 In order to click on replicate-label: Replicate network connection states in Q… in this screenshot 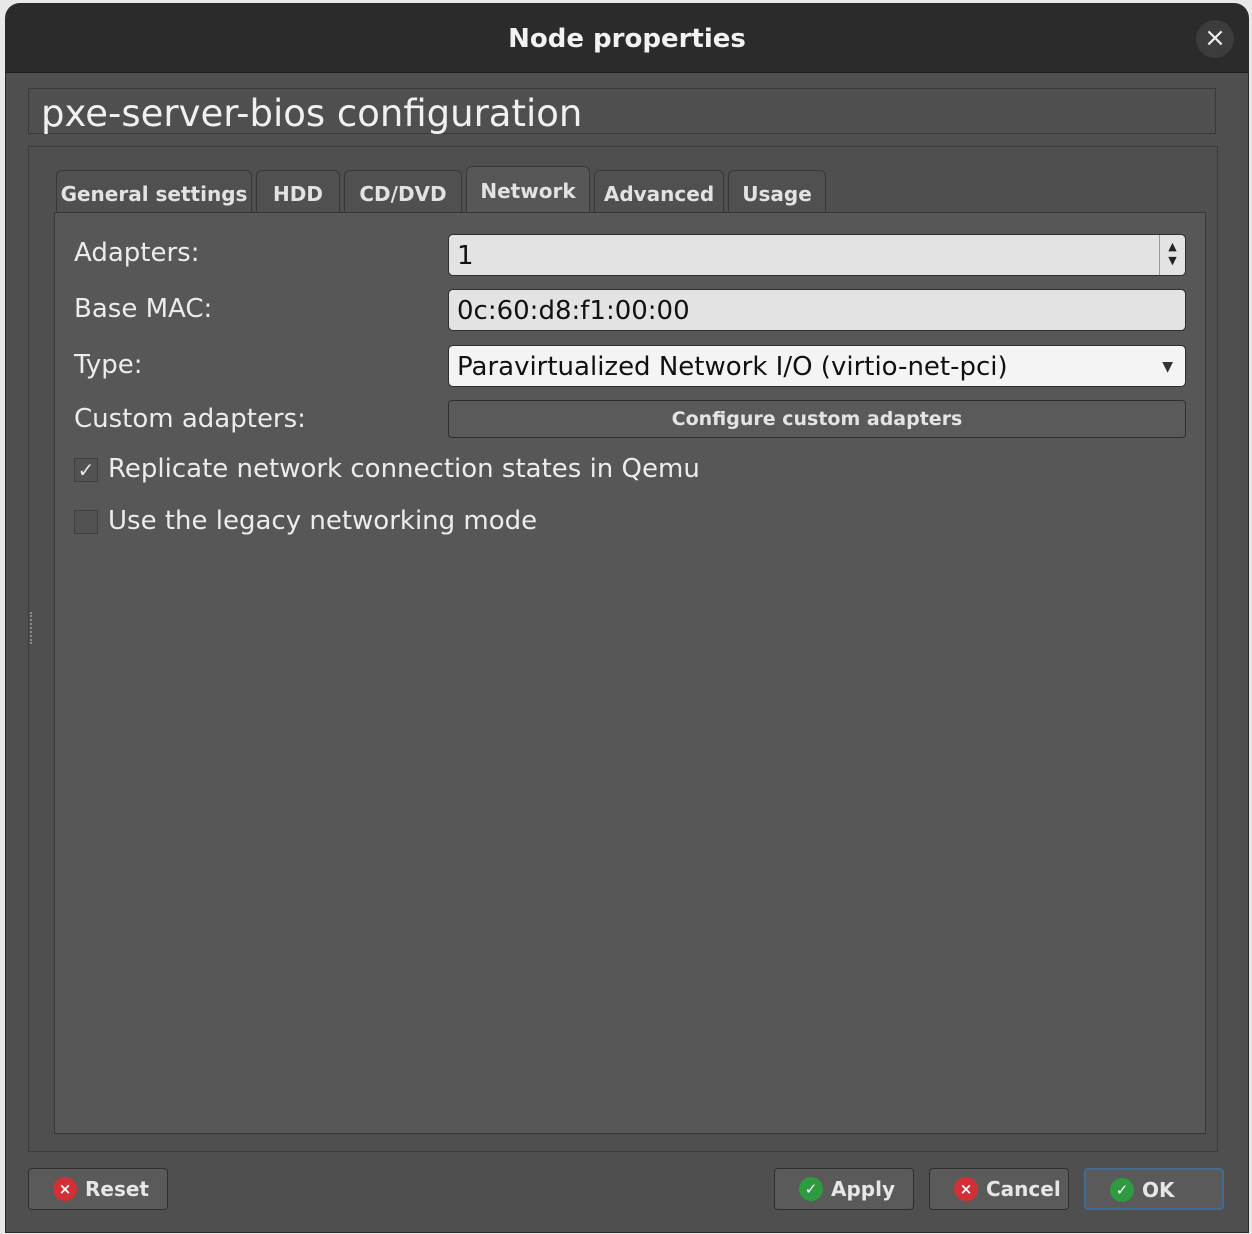, I will do `click(404, 469)`.